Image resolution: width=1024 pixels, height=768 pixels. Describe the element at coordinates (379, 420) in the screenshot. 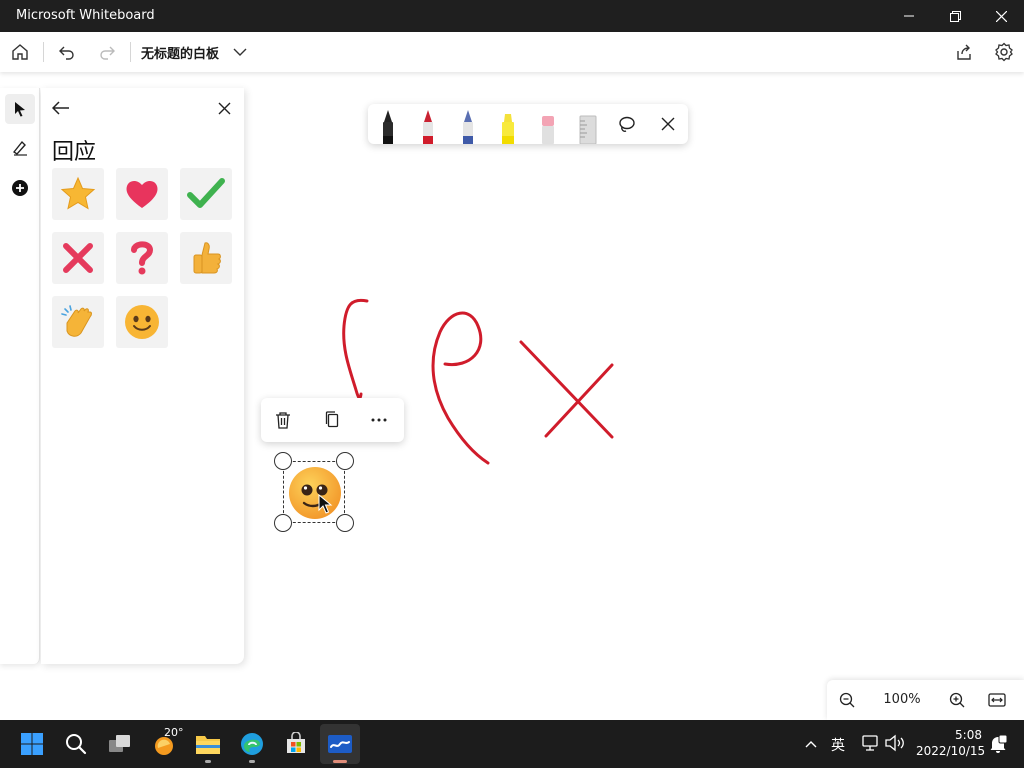

I see `more-options-button` at that location.